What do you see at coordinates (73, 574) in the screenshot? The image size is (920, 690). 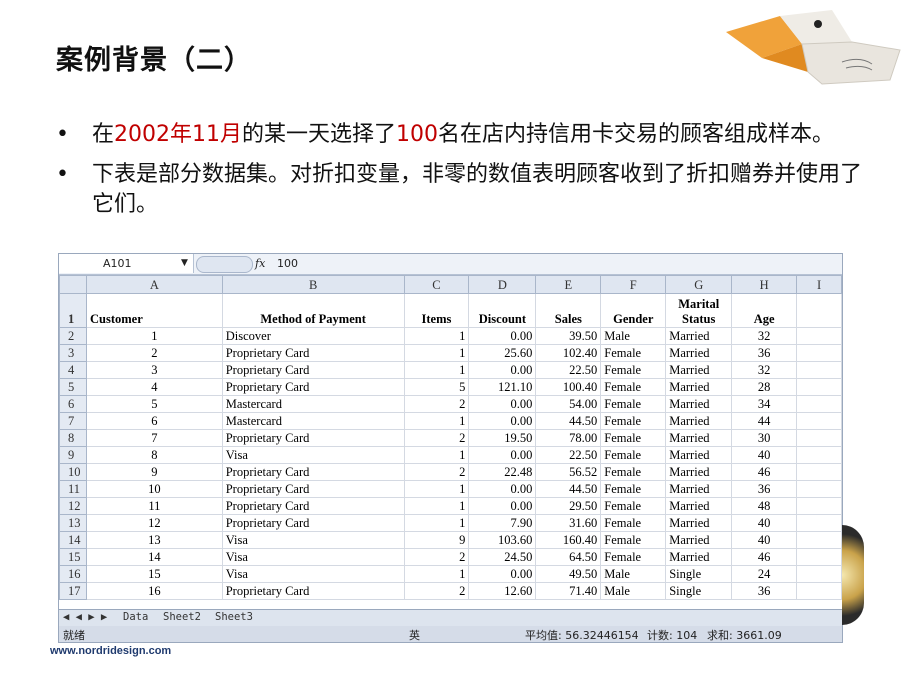 I see `row-header: 16` at bounding box center [73, 574].